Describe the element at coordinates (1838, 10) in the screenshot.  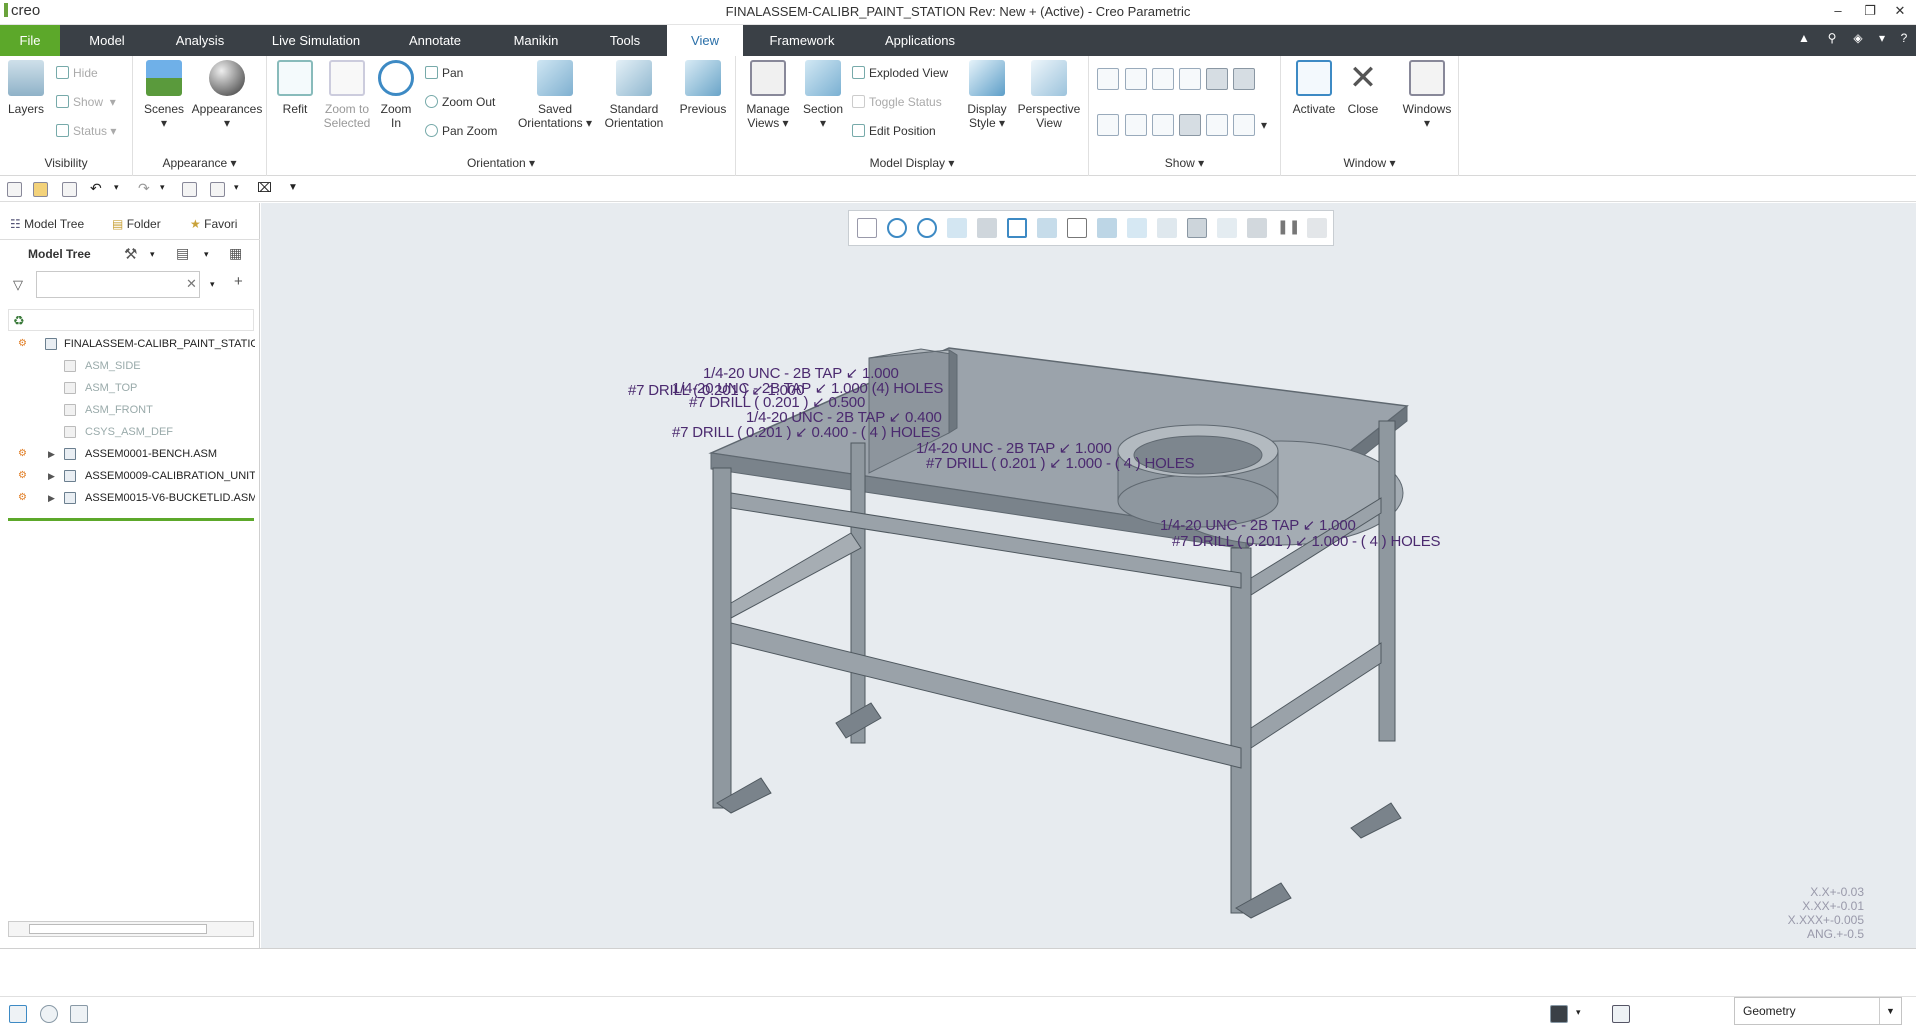
I see `minimize-icon: –` at that location.